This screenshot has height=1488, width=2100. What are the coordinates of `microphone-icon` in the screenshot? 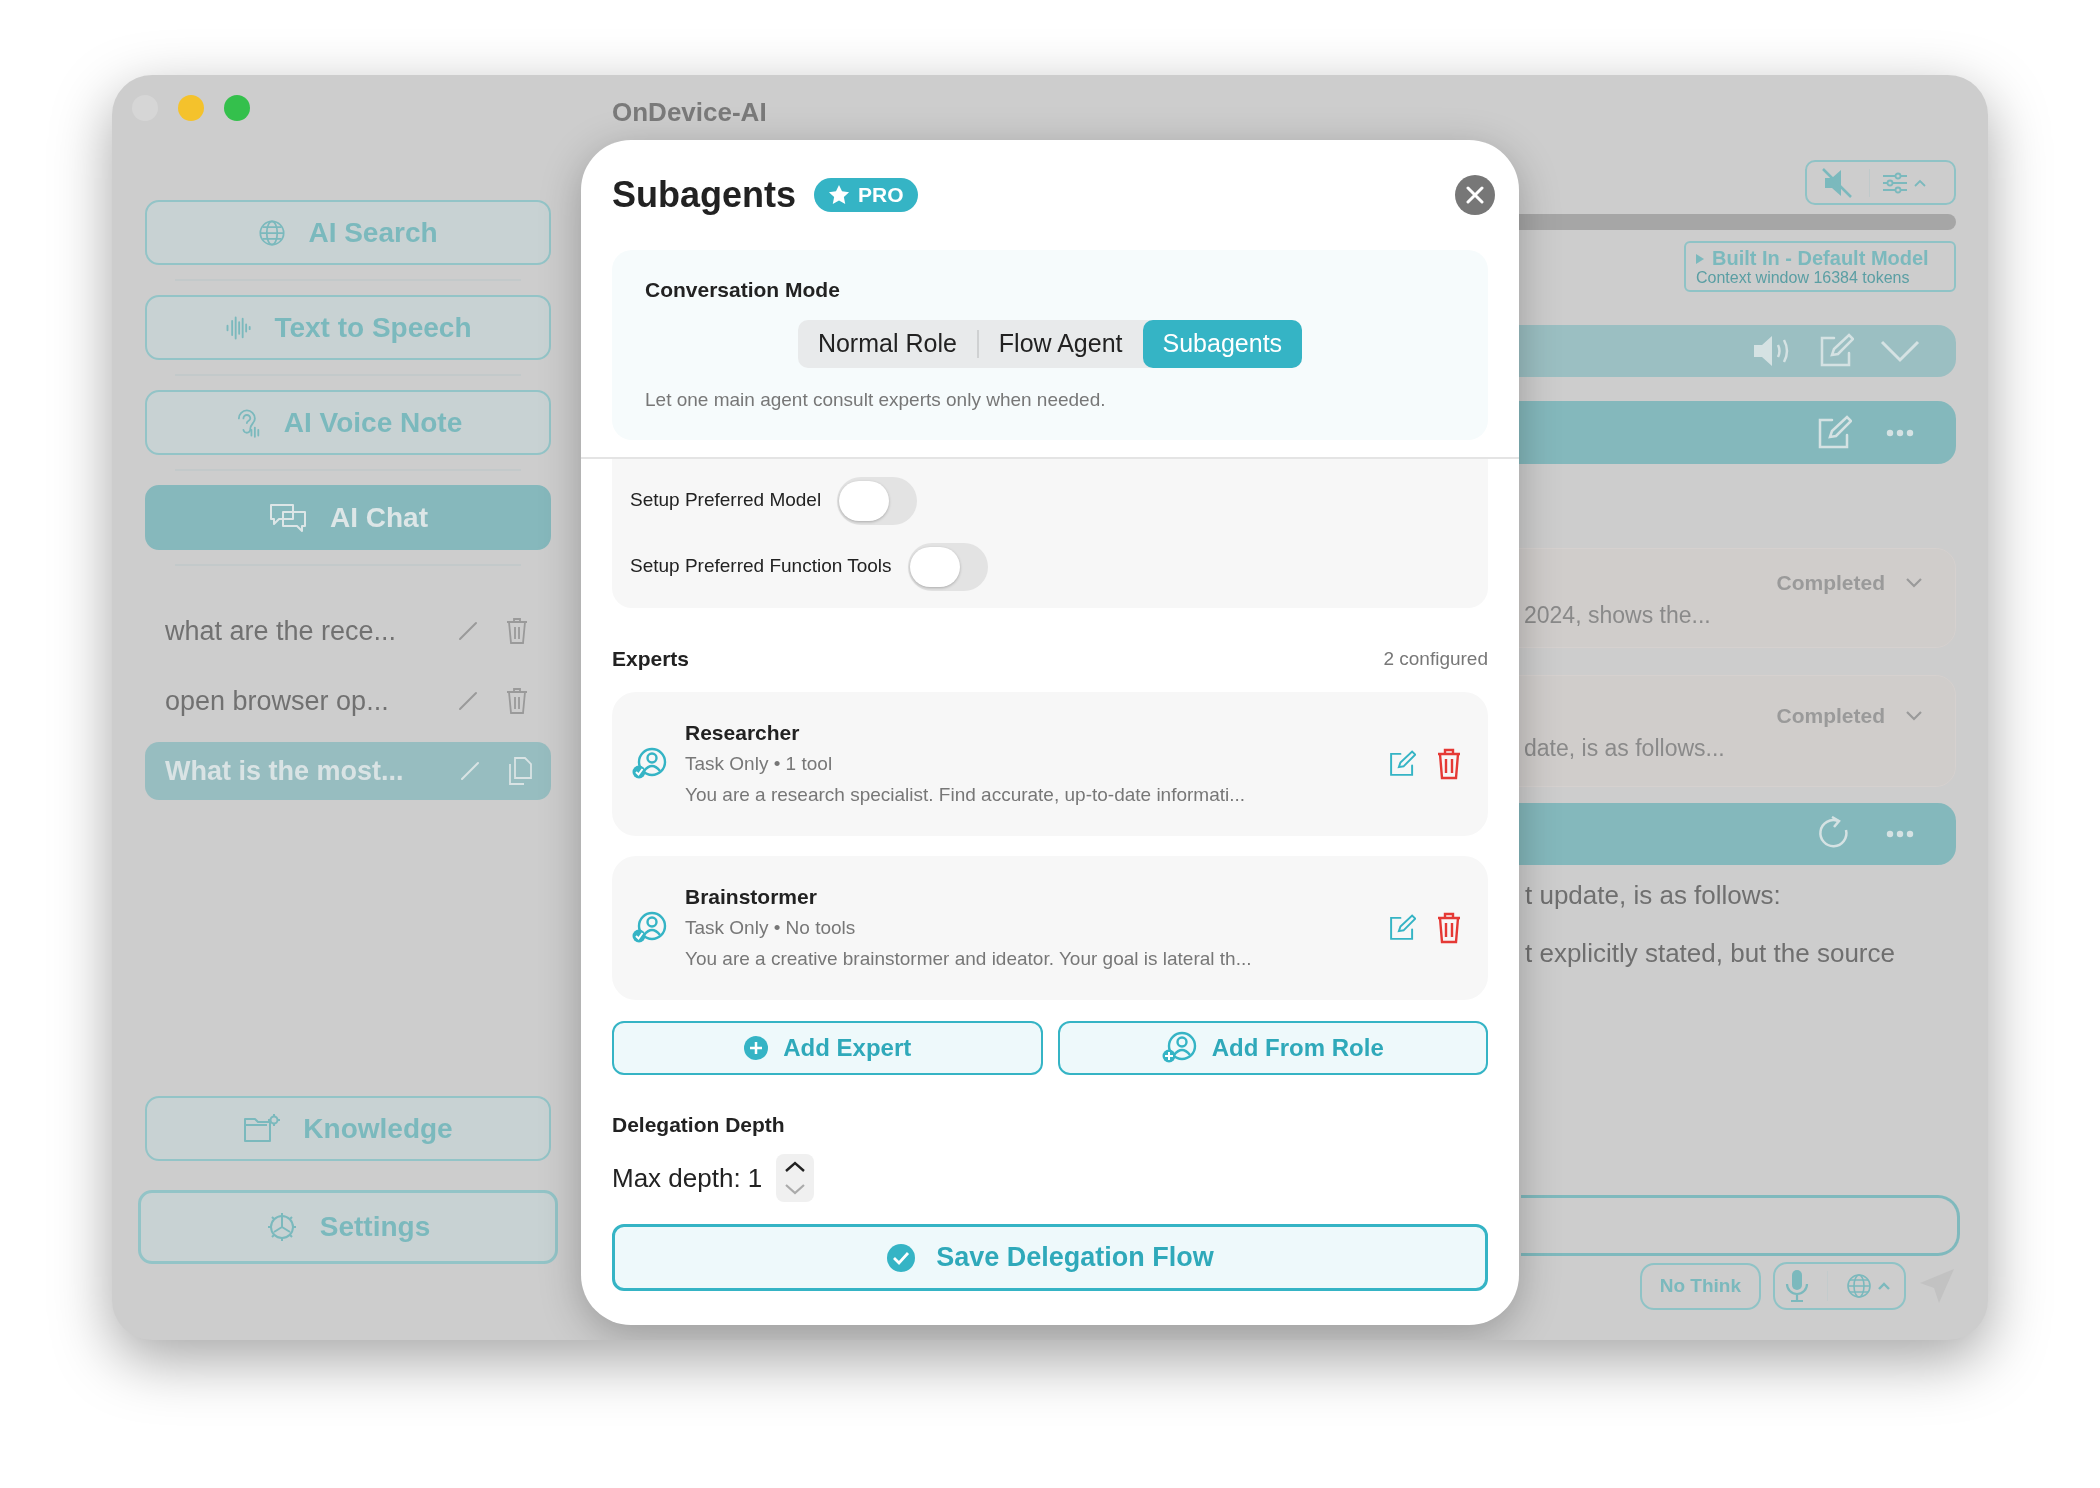 It's located at (1797, 1286).